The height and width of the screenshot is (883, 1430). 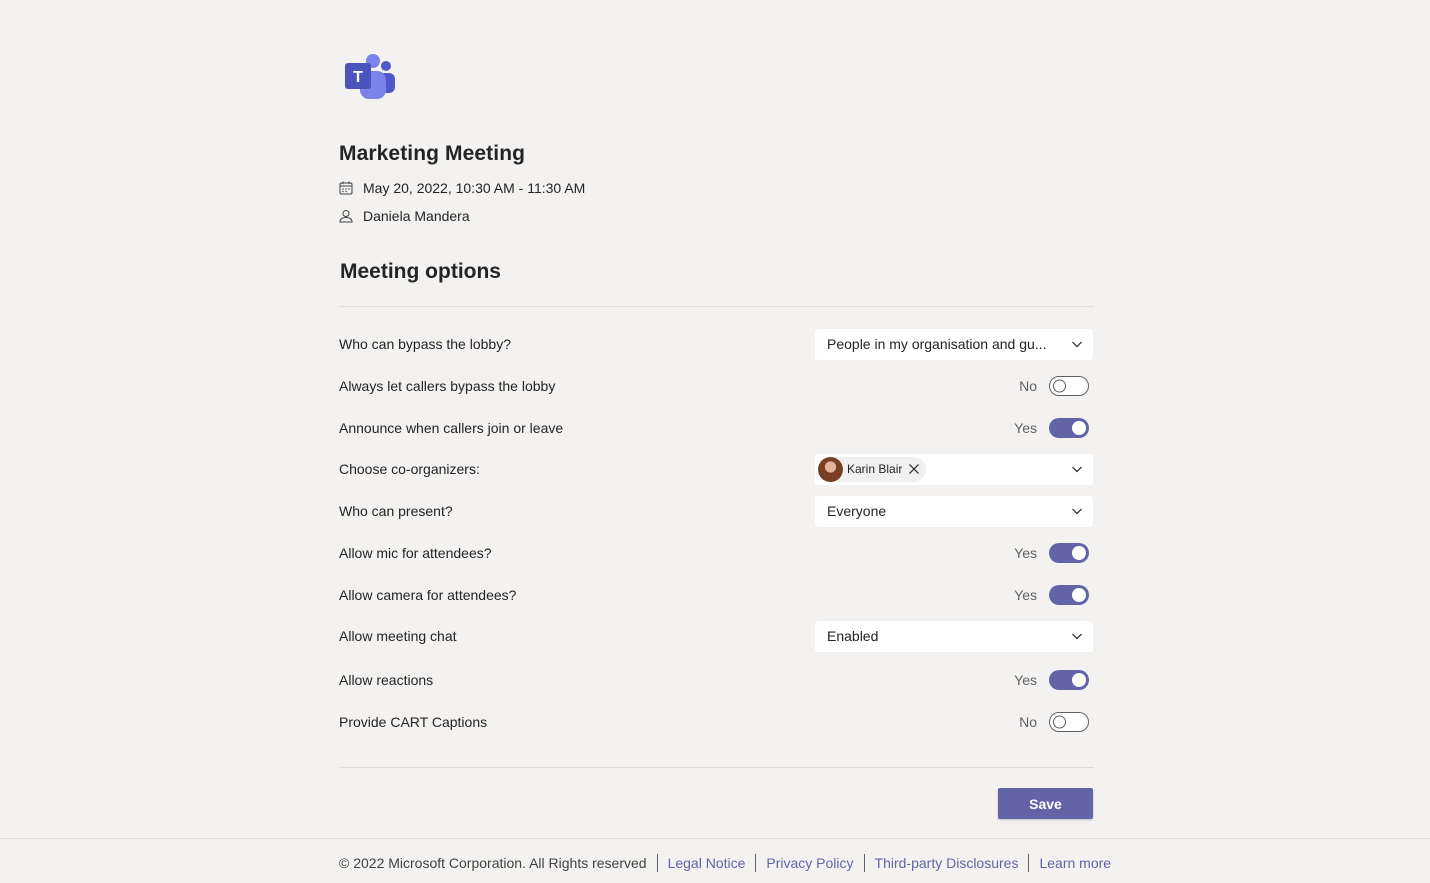 I want to click on option-label: Provide CART Captions, so click(x=413, y=722).